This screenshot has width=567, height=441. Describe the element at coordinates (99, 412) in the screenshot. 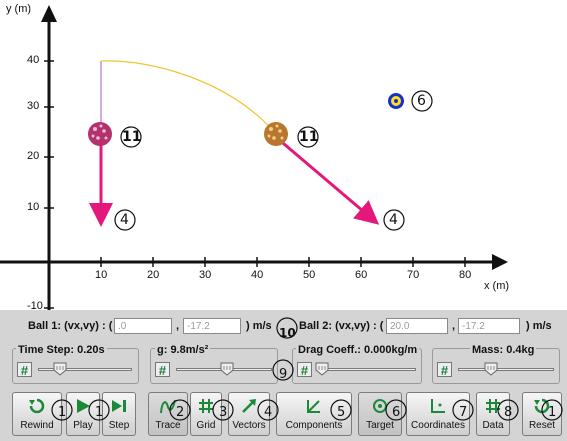

I see `play-callout: 1` at that location.